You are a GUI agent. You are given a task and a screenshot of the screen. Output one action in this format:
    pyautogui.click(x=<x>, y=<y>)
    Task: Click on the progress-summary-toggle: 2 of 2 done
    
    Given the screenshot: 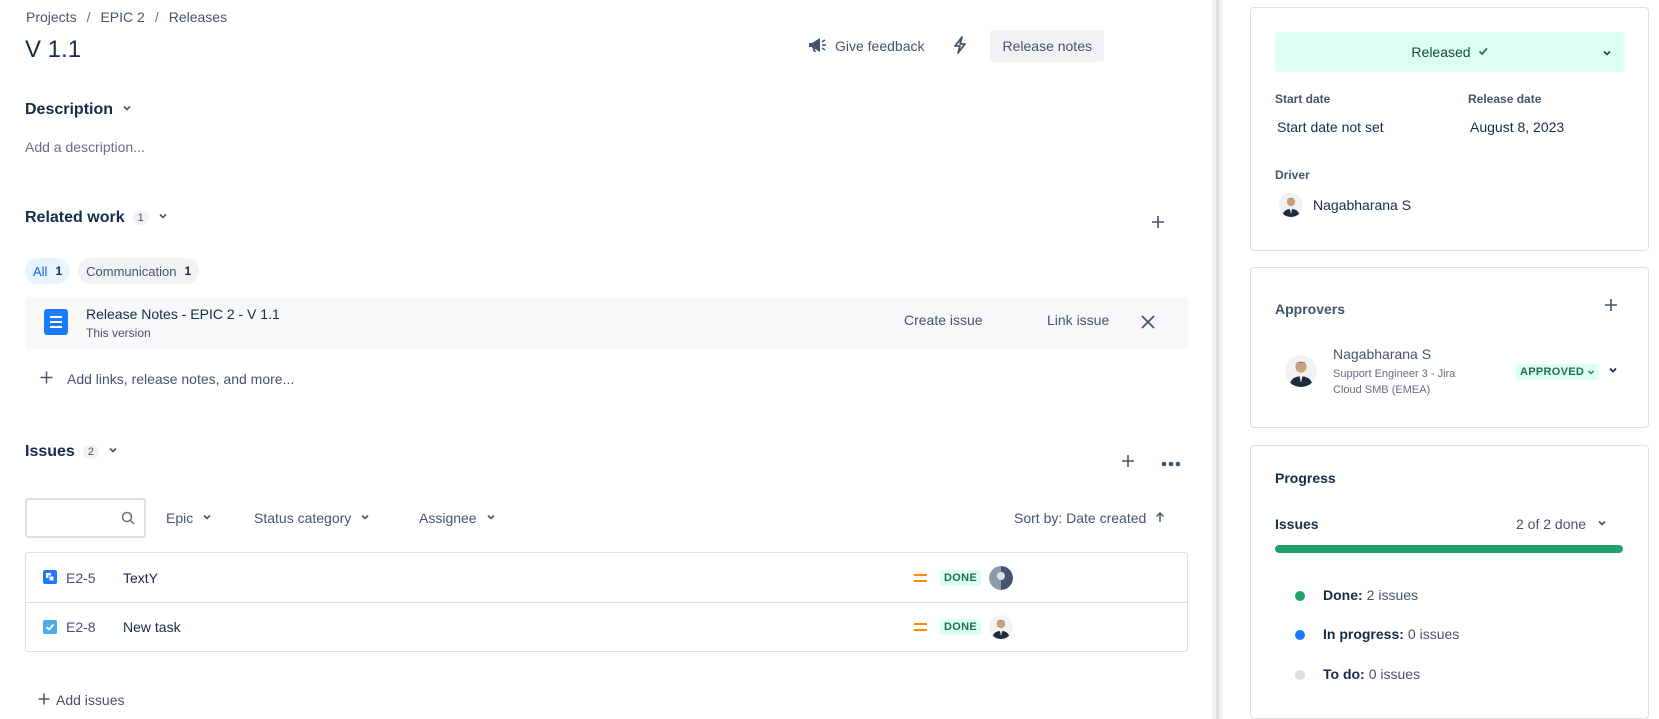 What is the action you would take?
    pyautogui.click(x=1562, y=524)
    